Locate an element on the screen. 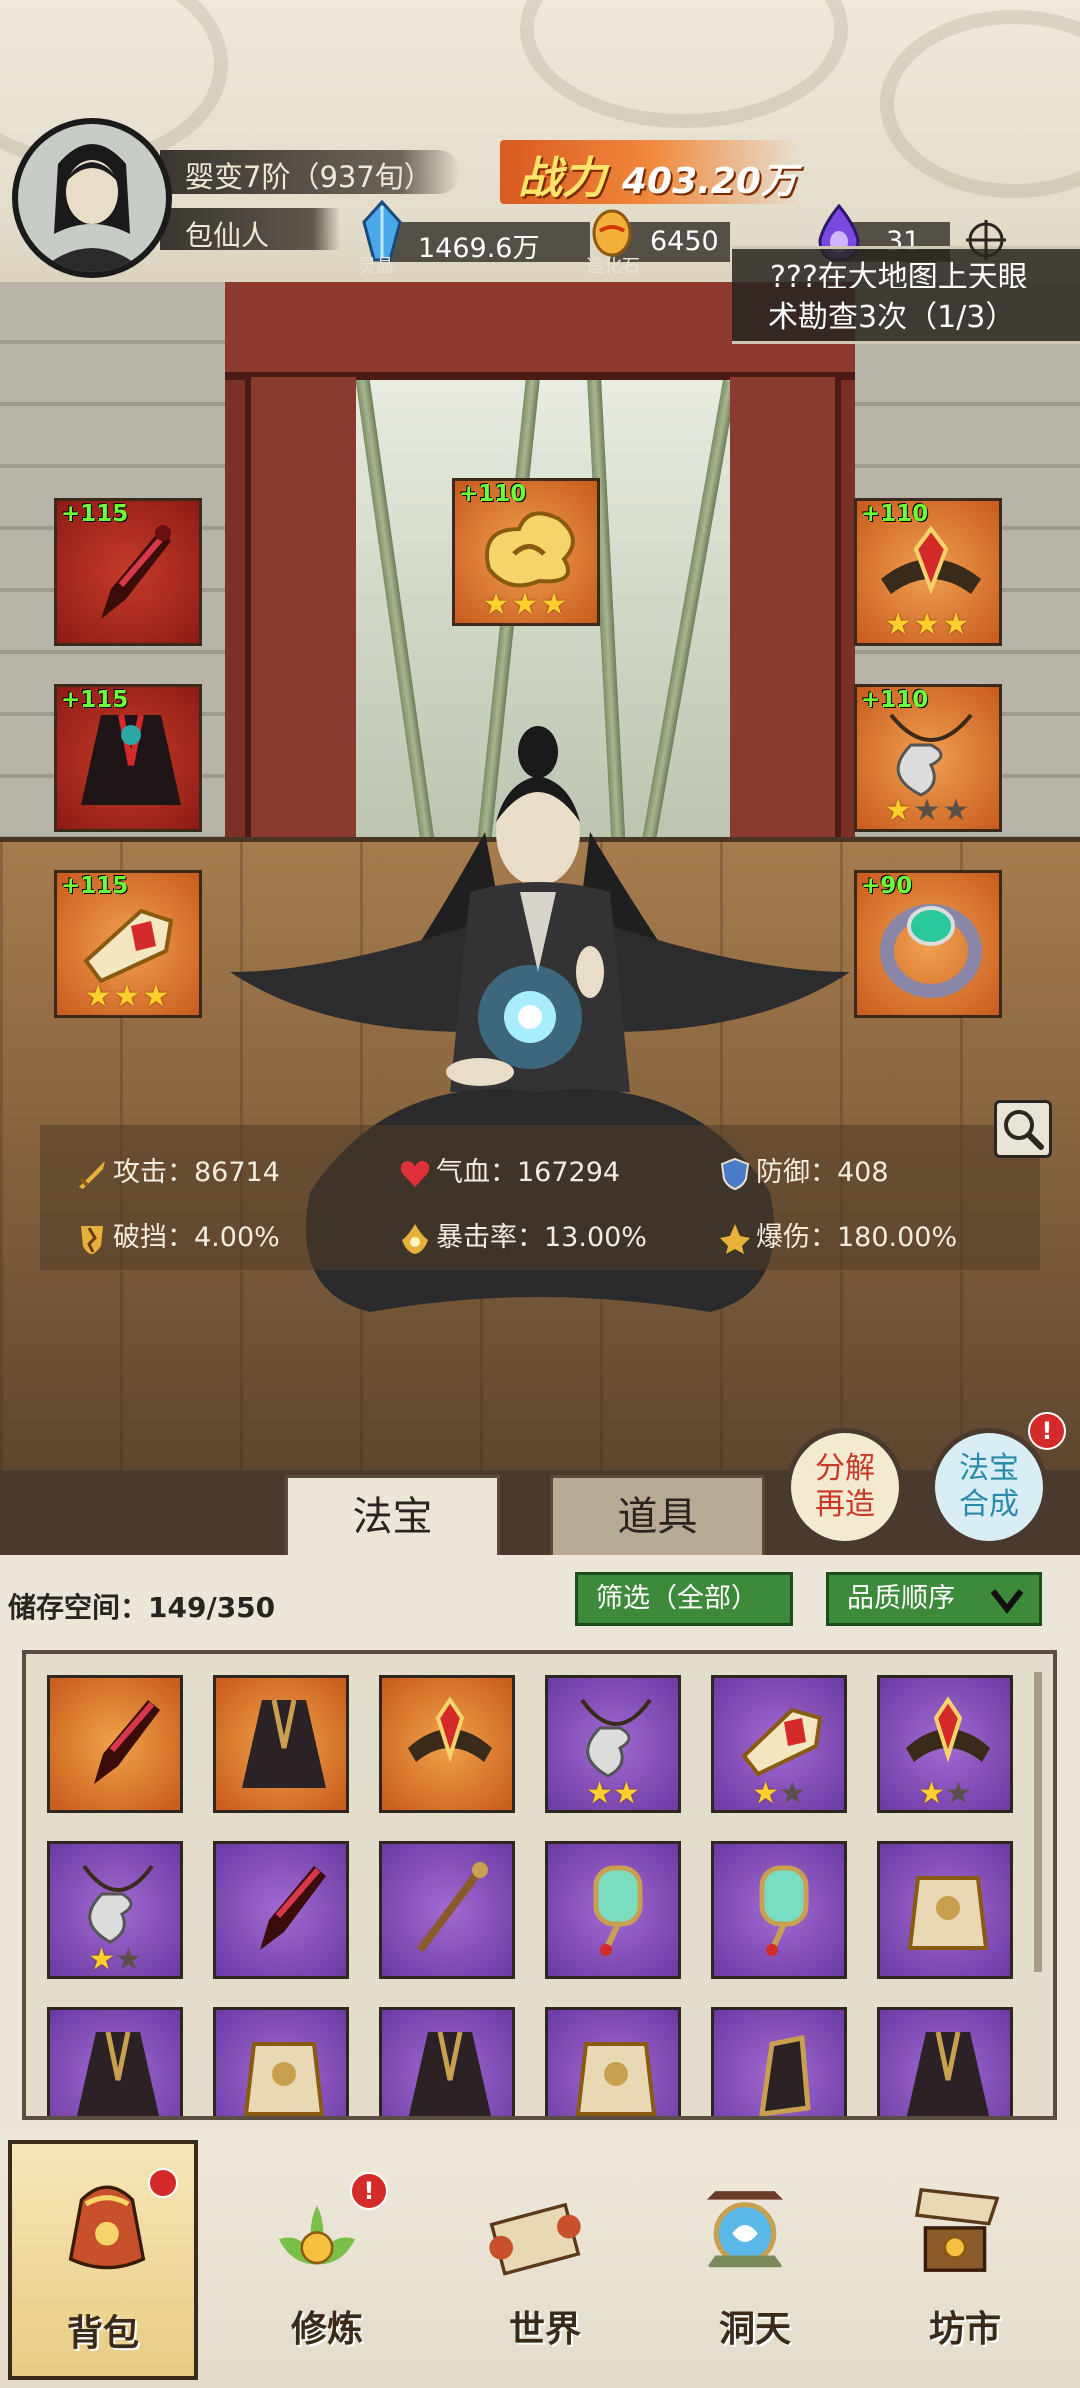 This screenshot has height=2388, width=1080. ring-icon is located at coordinates (931, 951).